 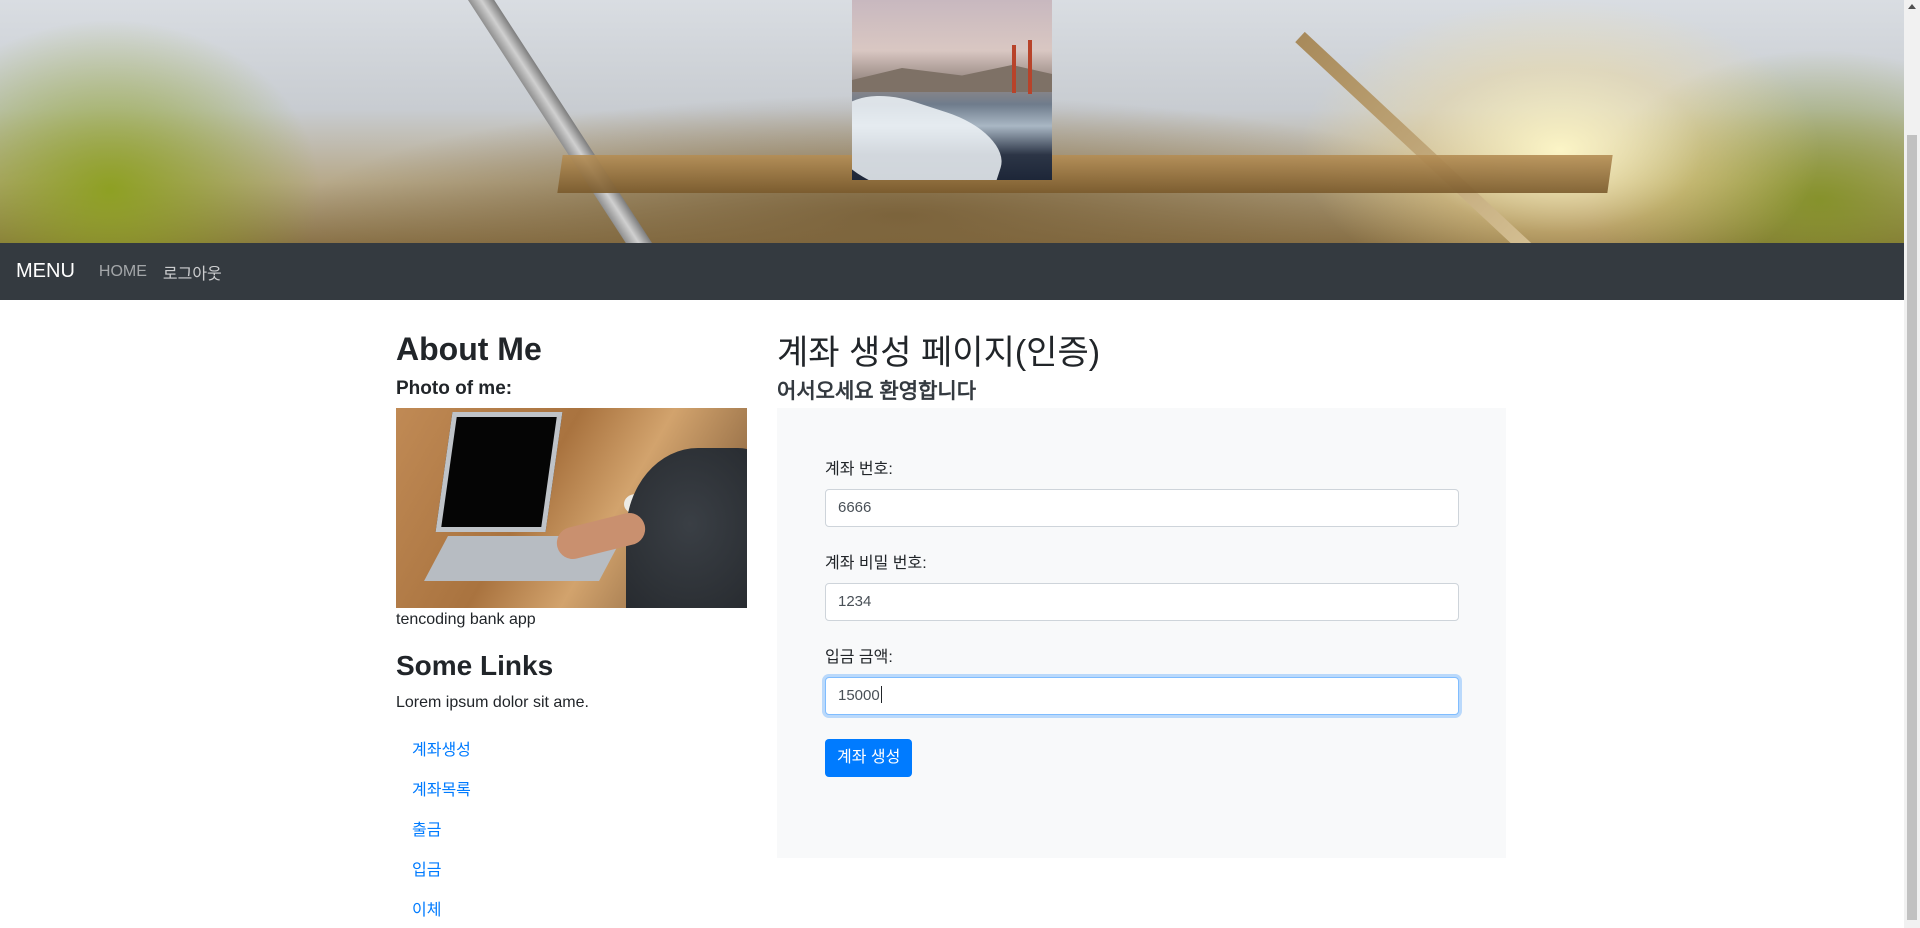 What do you see at coordinates (499, 472) in the screenshot?
I see `photo-laptop-screen` at bounding box center [499, 472].